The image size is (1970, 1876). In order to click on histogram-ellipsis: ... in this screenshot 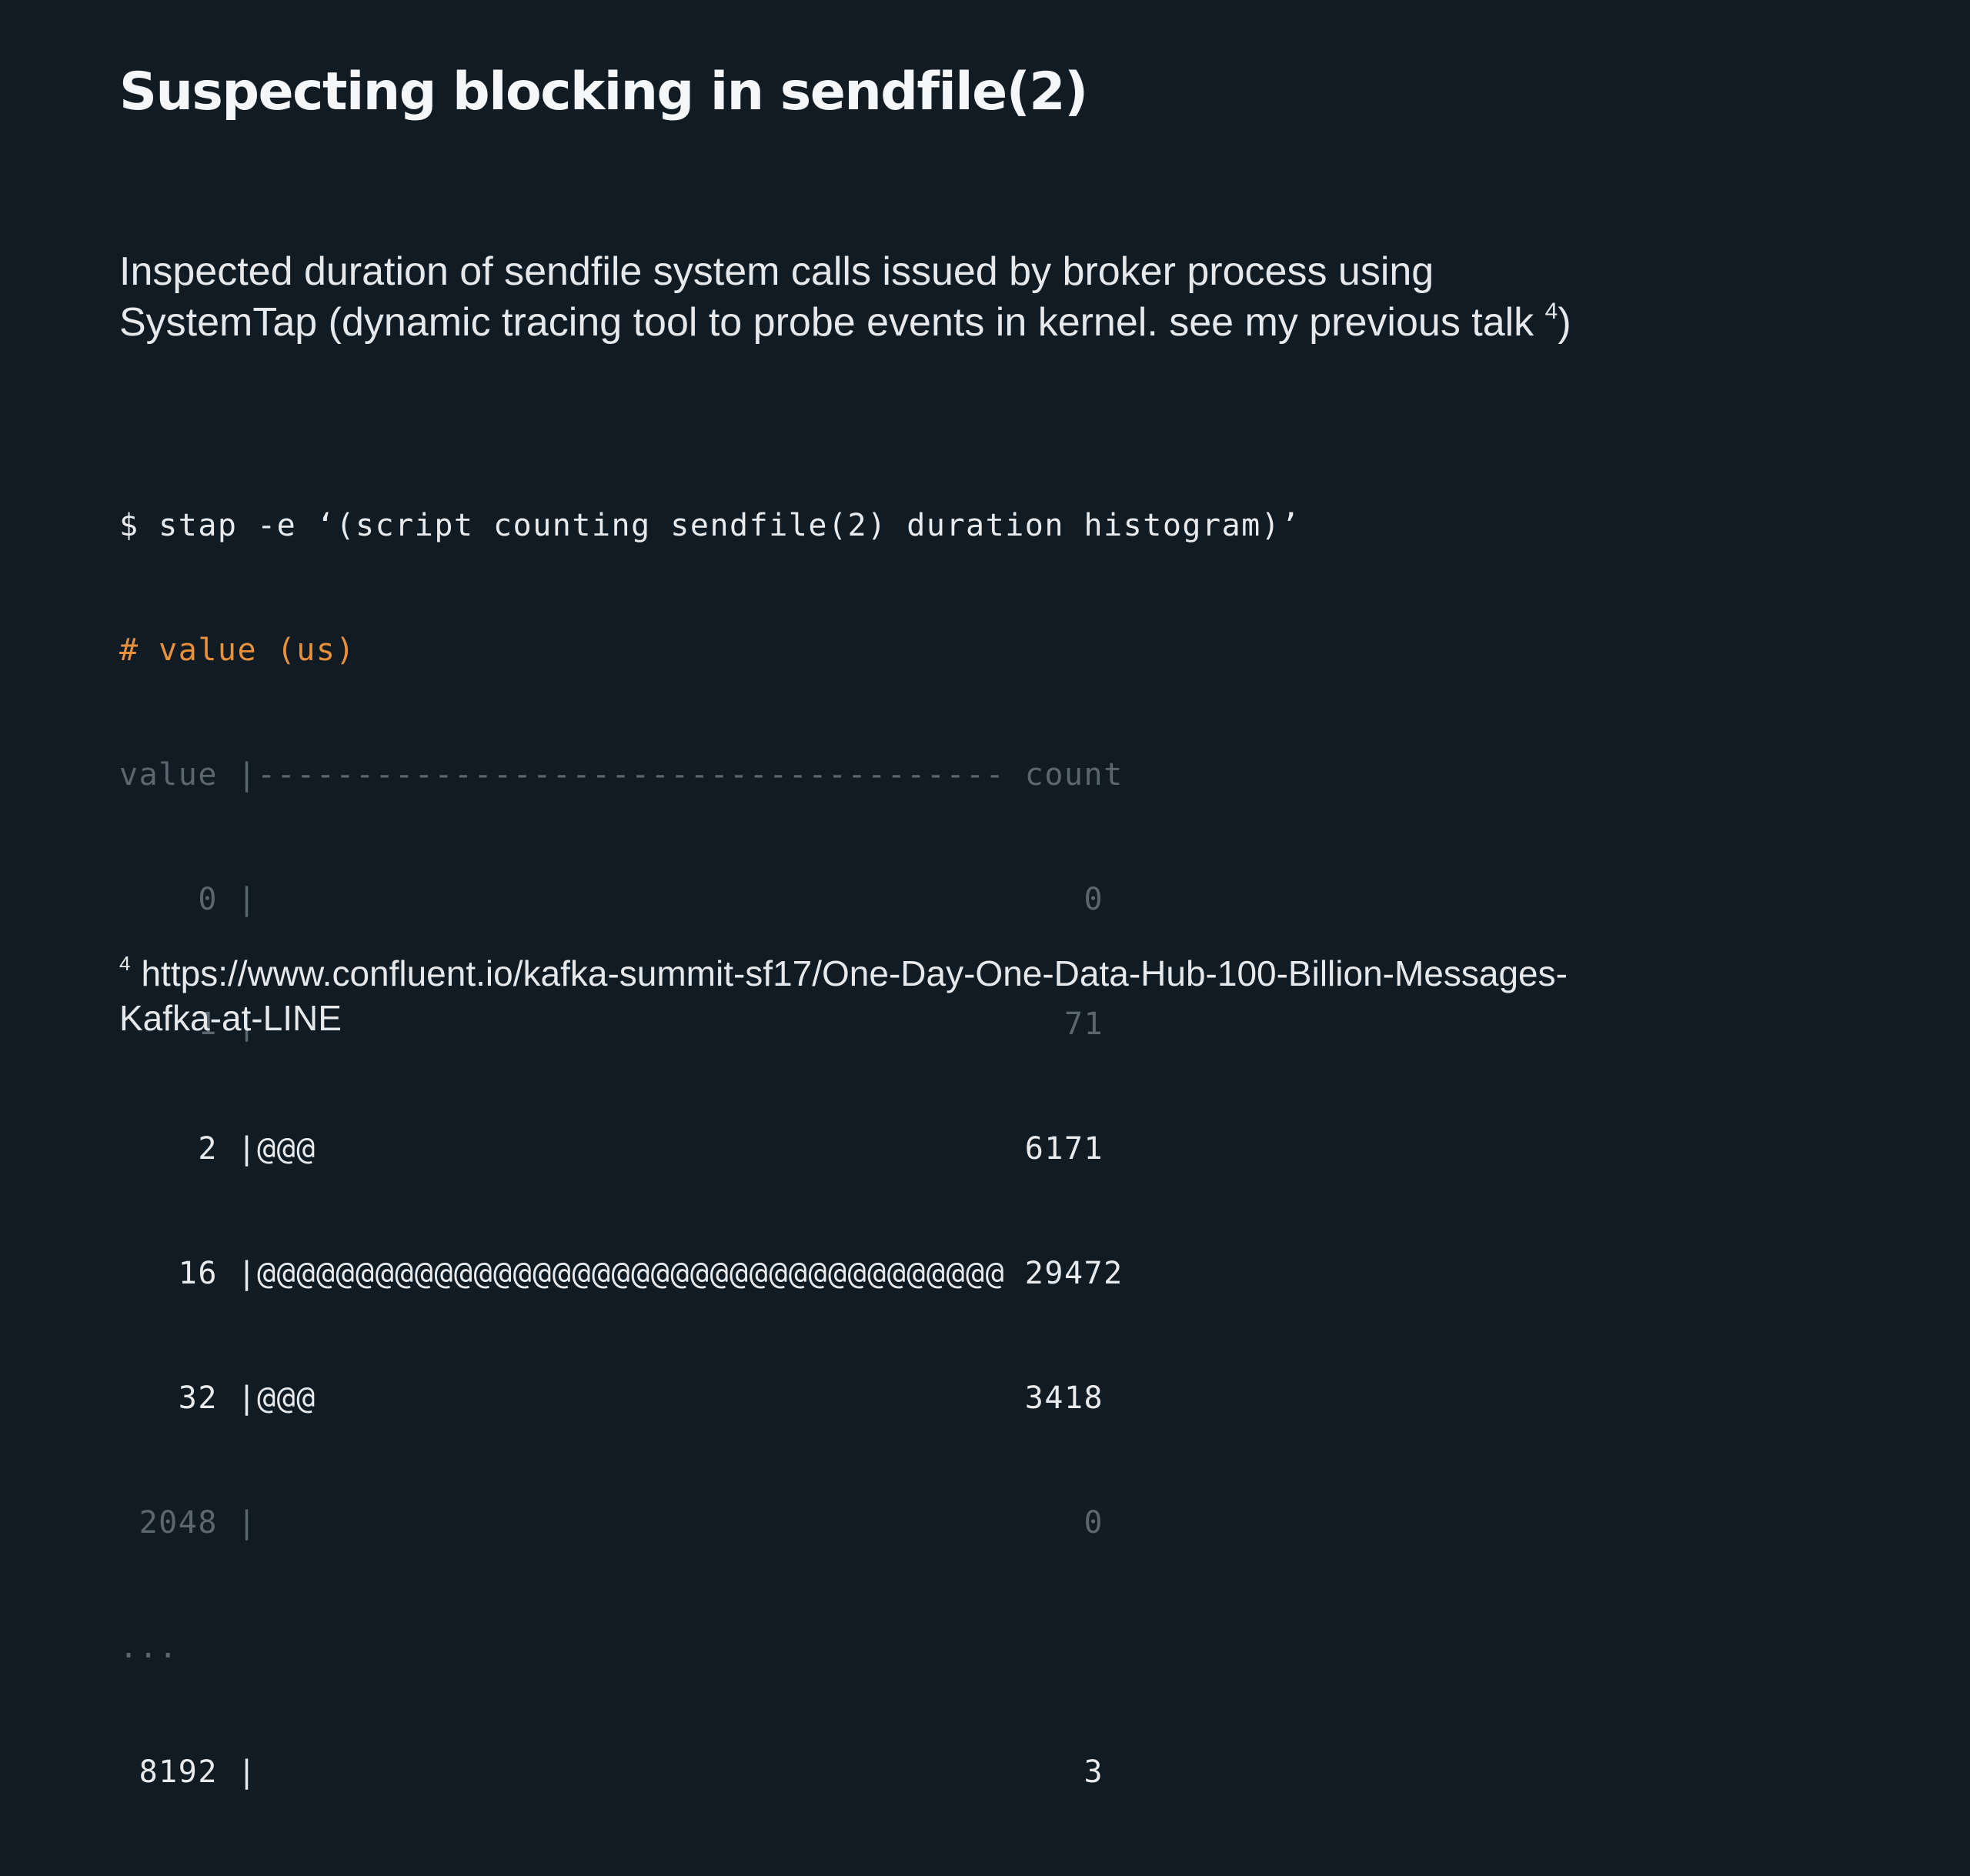, I will do `click(149, 1648)`.